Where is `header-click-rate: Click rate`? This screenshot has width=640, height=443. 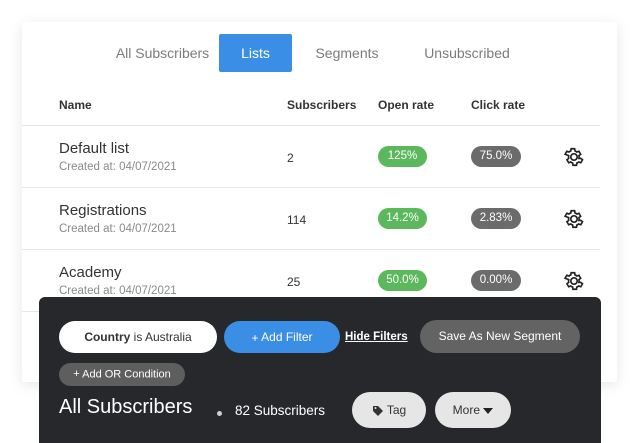
header-click-rate: Click rate is located at coordinates (498, 105).